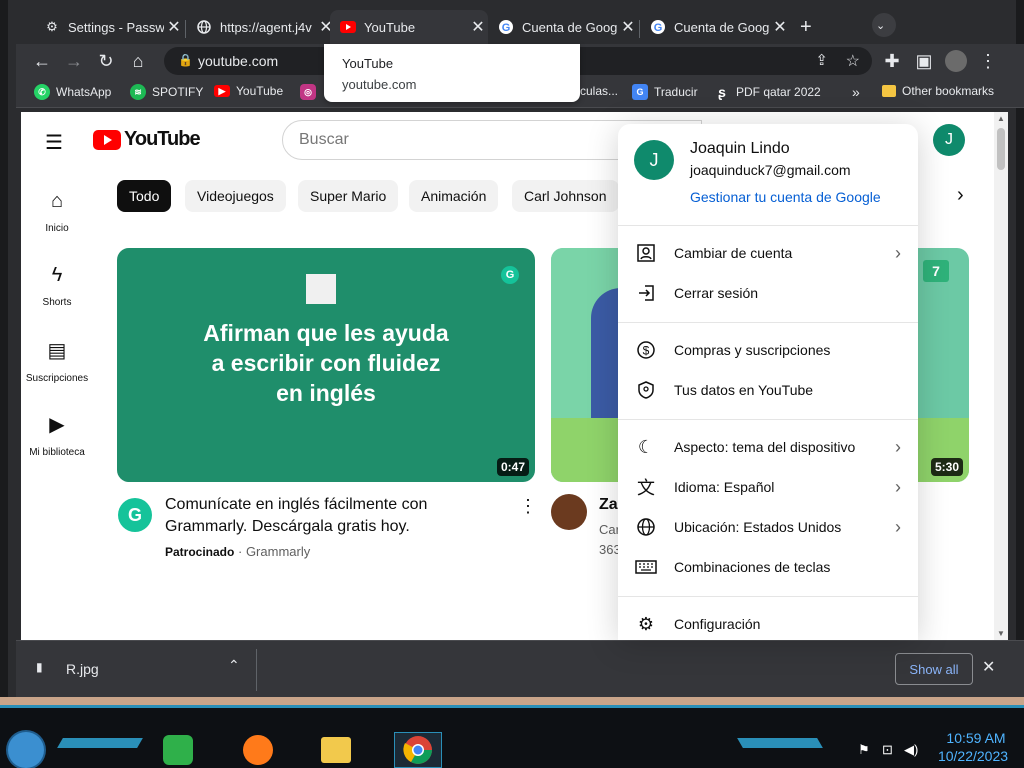  What do you see at coordinates (452, 73) in the screenshot?
I see `tab-hover-card: YouTube youtube.com` at bounding box center [452, 73].